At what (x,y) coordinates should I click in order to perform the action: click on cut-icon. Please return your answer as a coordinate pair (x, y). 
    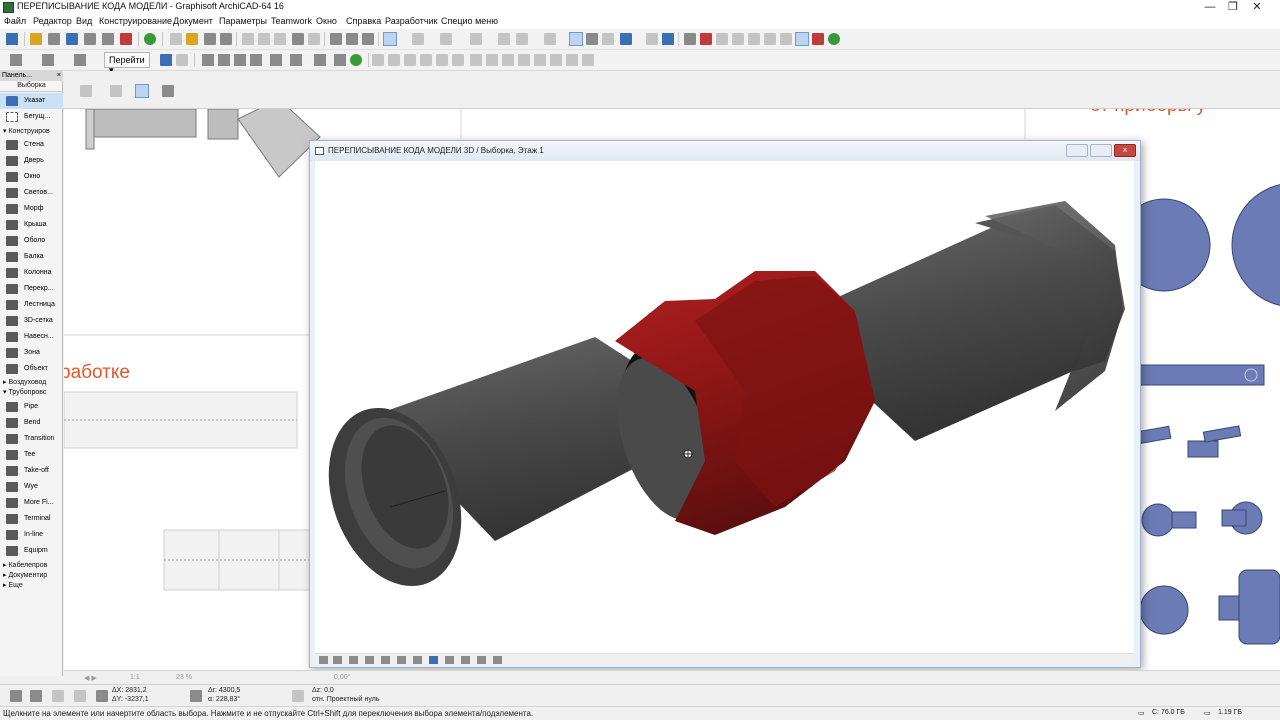
    Looking at the image, I should click on (248, 39).